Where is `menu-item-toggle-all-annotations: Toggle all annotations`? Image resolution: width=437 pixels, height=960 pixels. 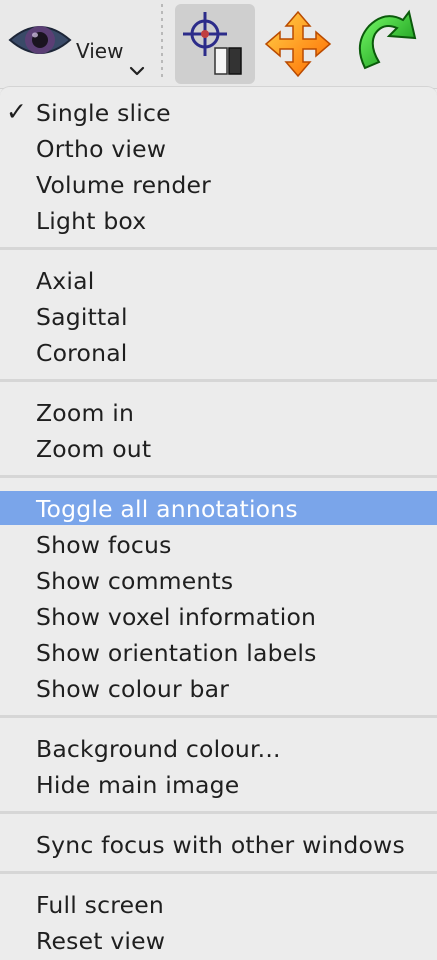 menu-item-toggle-all-annotations: Toggle all annotations is located at coordinates (218, 508).